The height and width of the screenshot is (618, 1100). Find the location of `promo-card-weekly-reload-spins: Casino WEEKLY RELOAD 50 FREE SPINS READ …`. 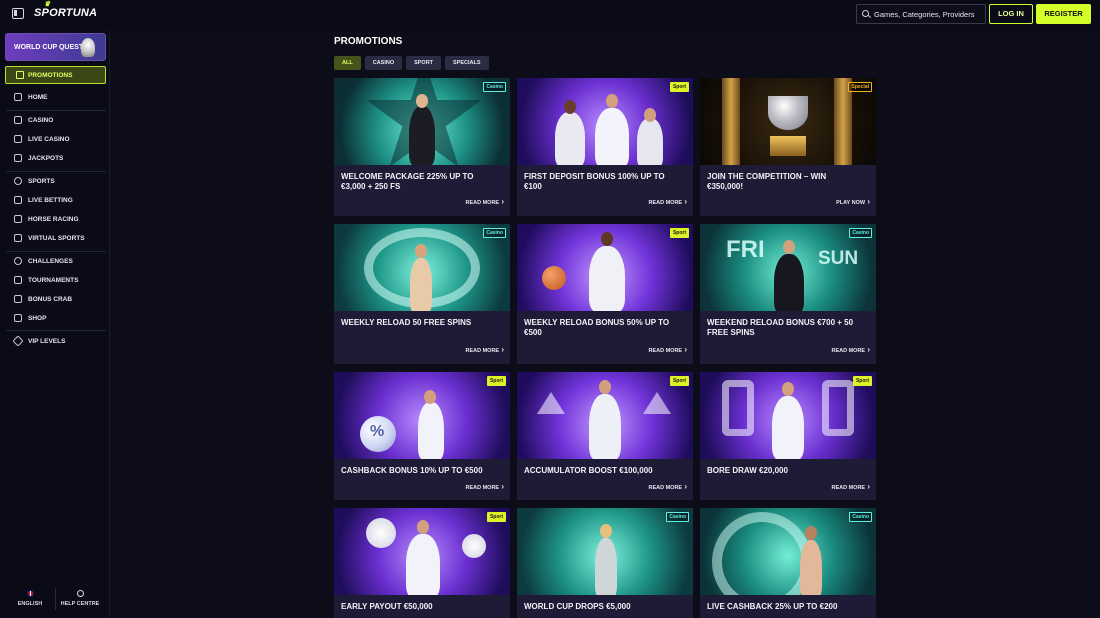

promo-card-weekly-reload-spins: Casino WEEKLY RELOAD 50 FREE SPINS READ … is located at coordinates (422, 294).